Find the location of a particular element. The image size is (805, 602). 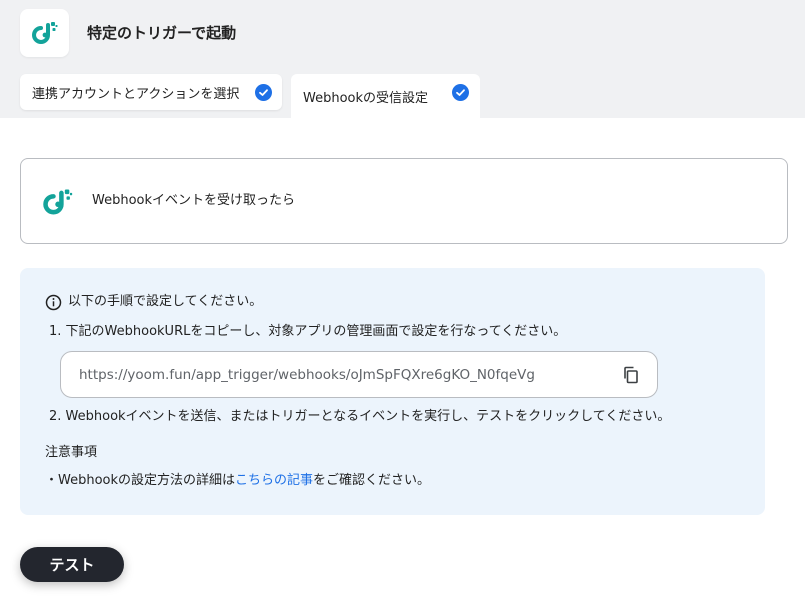

copy-icon is located at coordinates (631, 375).